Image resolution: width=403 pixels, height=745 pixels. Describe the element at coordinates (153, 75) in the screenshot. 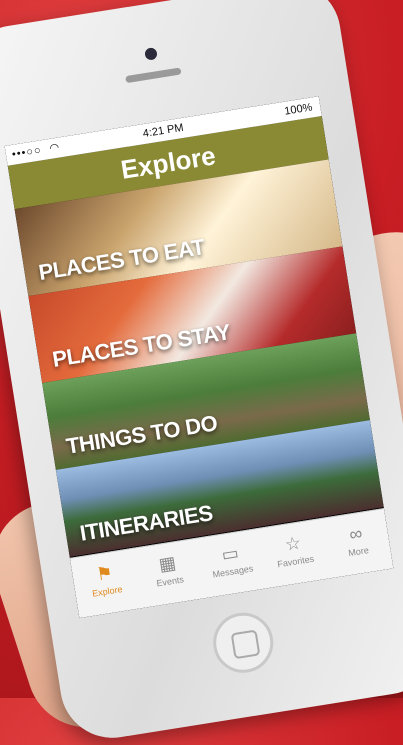

I see `earpiece-speaker` at that location.